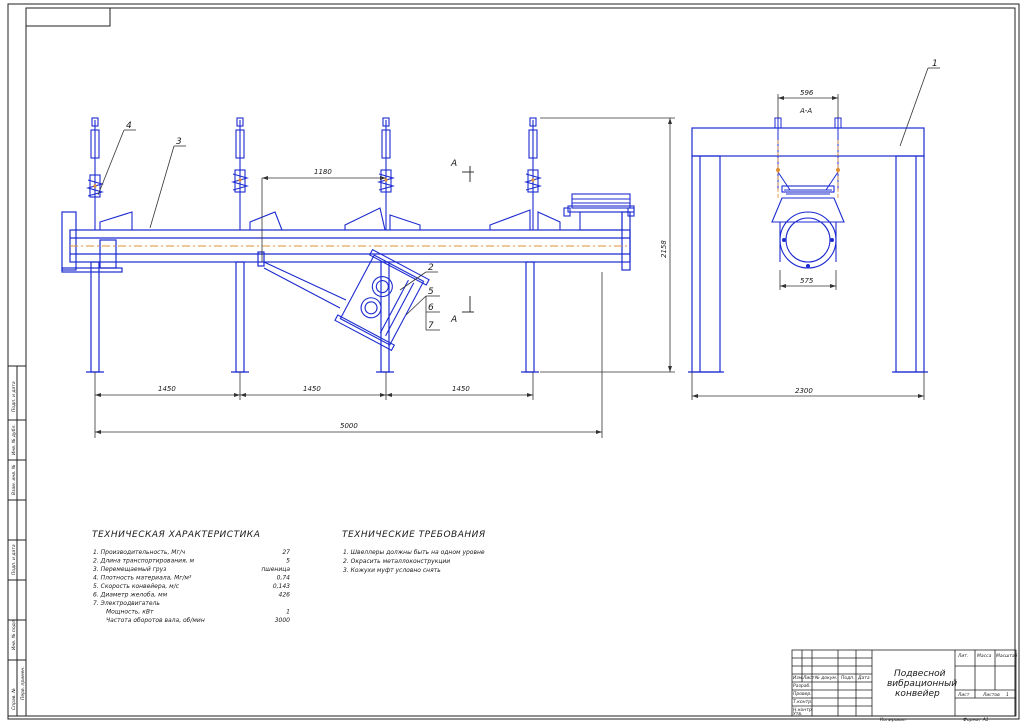 The image size is (1024, 723). Describe the element at coordinates (346, 300) in the screenshot. I see `vibrator-drive` at that location.